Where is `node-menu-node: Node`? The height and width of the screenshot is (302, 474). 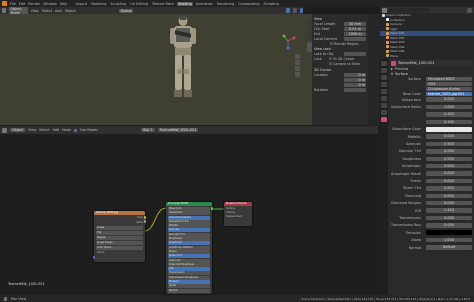
node-menu-node: Node is located at coordinates (66, 130).